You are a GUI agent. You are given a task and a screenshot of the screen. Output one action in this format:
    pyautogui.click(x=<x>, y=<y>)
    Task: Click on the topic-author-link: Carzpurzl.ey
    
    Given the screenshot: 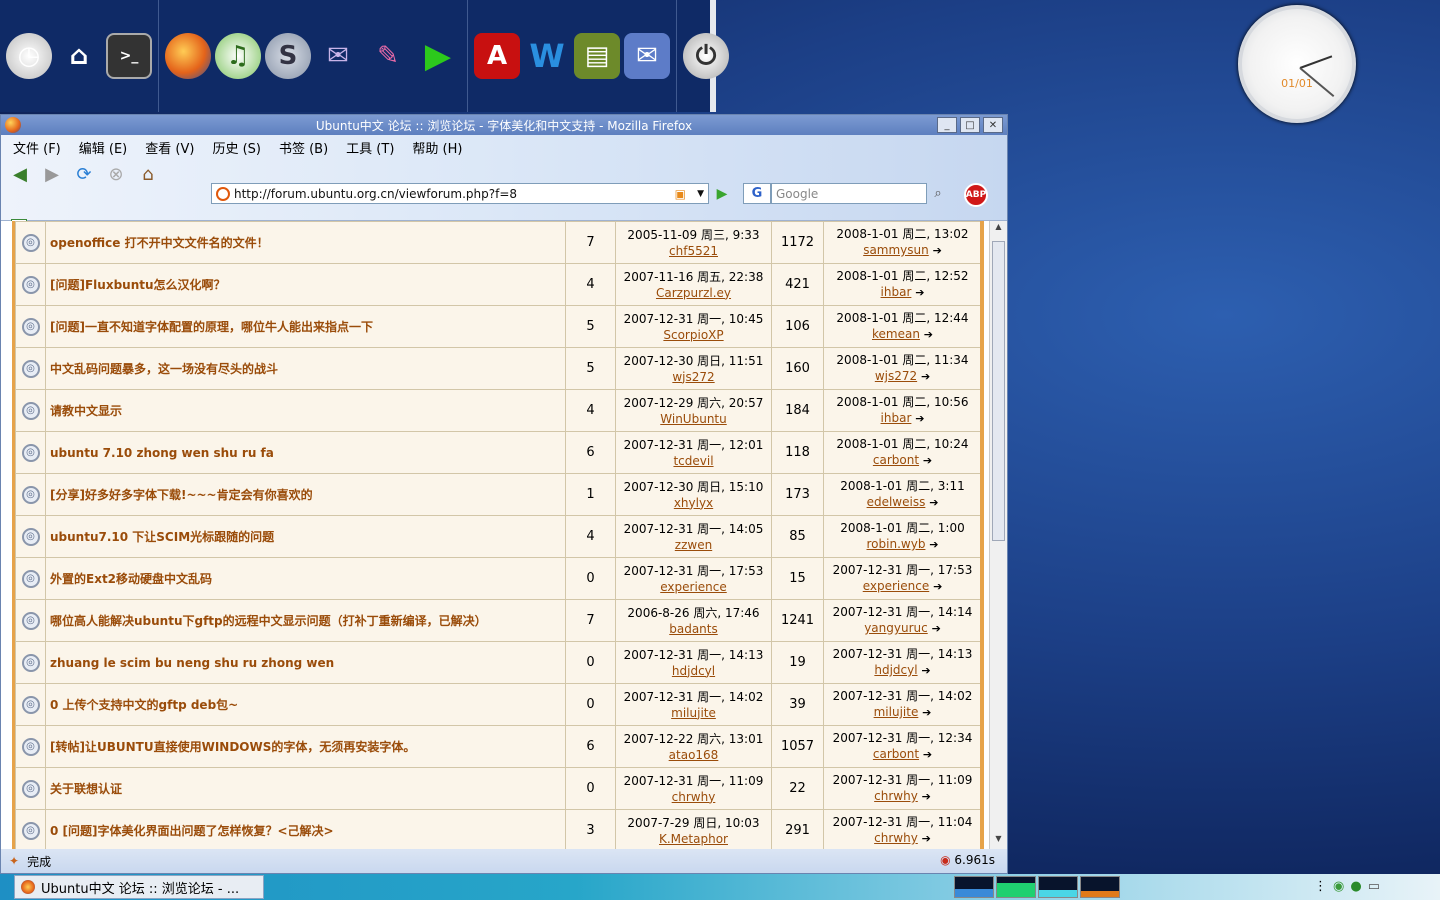 What is the action you would take?
    pyautogui.click(x=693, y=293)
    